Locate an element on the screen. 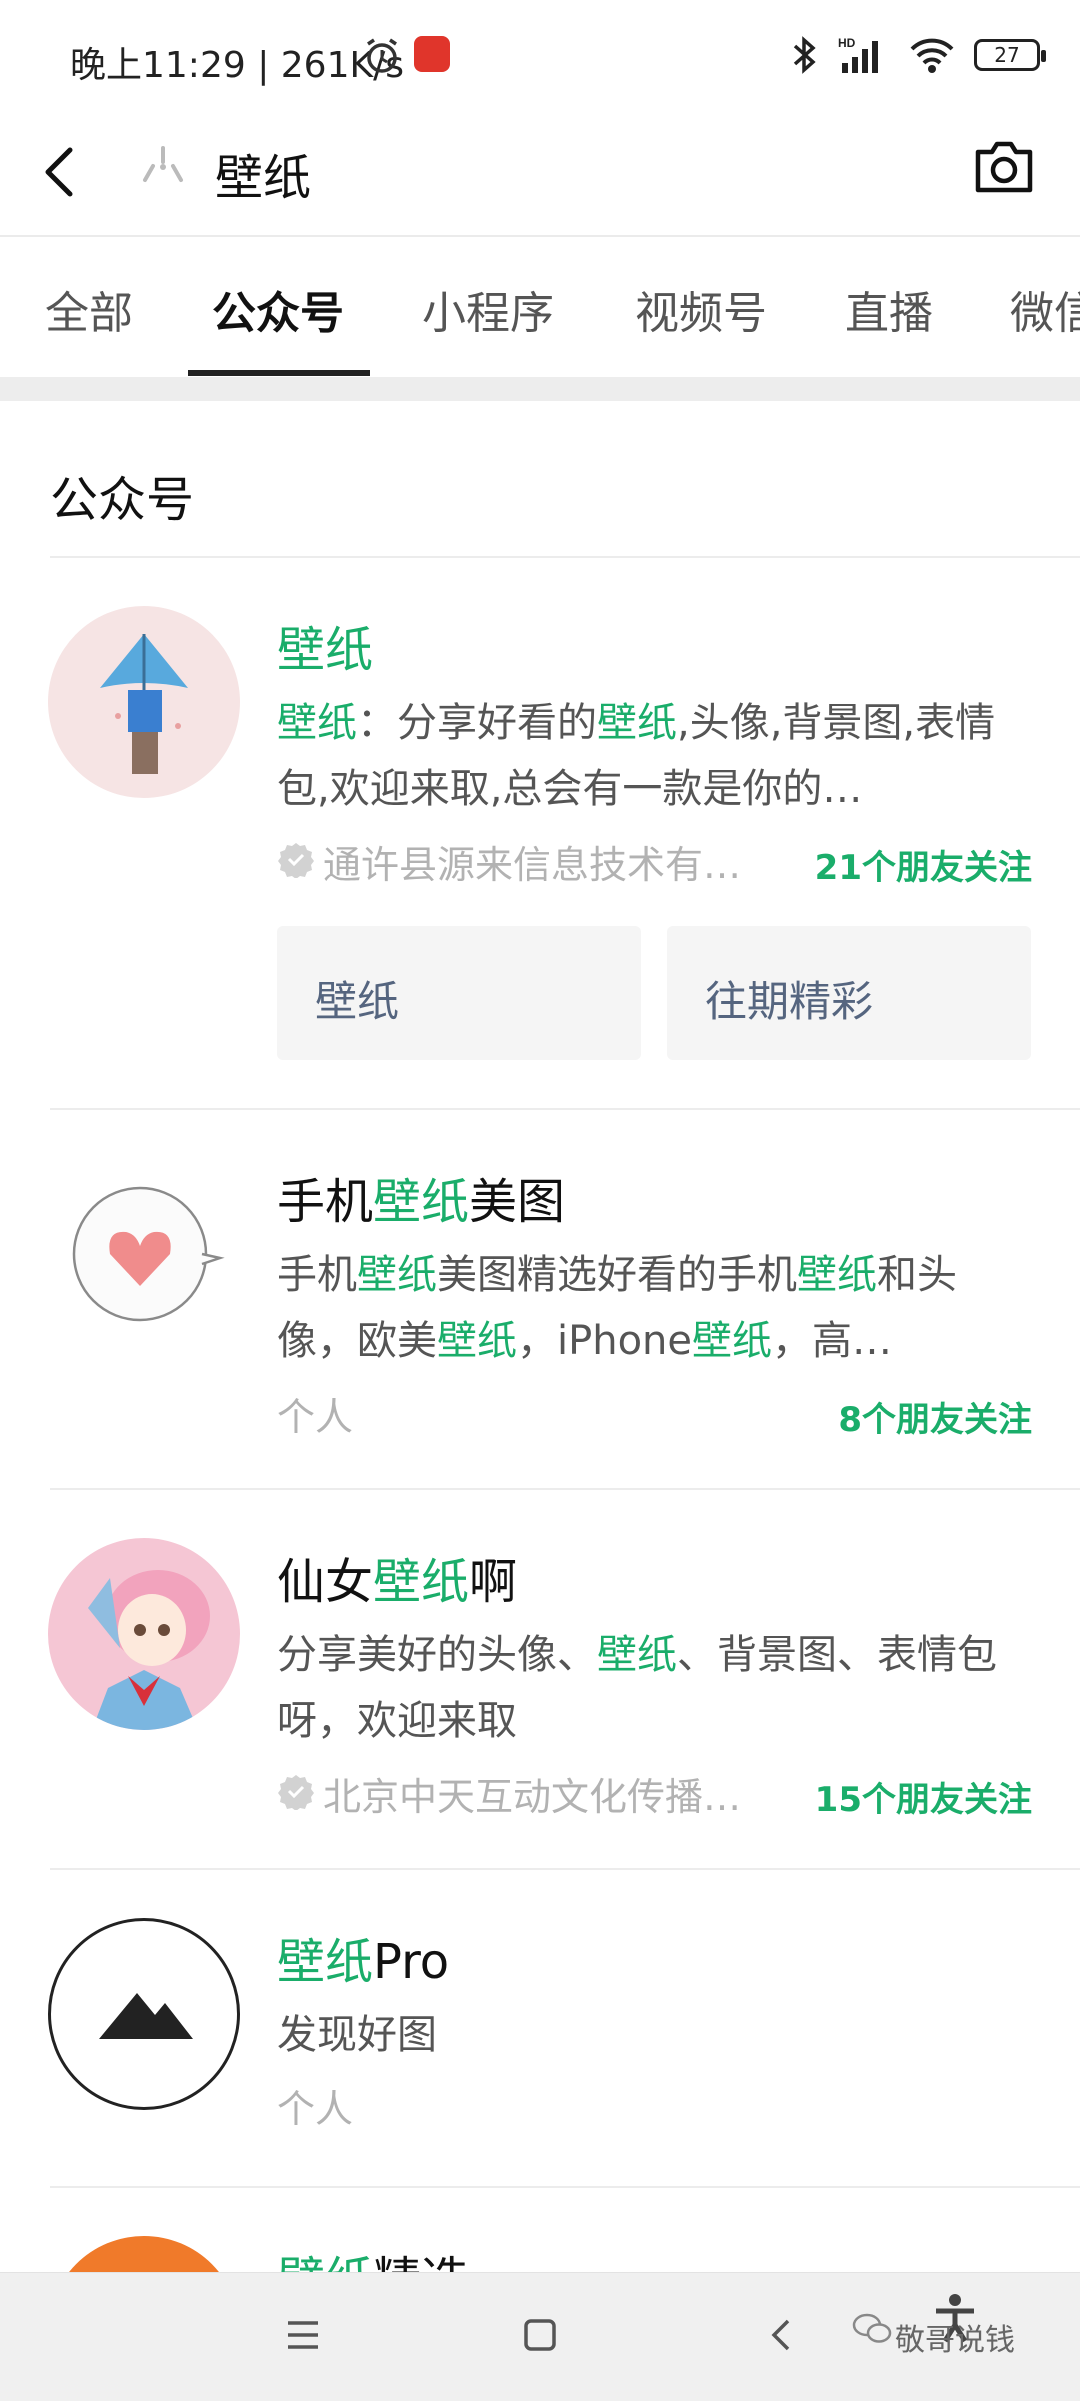 This screenshot has height=2401, width=1080. menu-button-history: 往期精彩 is located at coordinates (849, 993).